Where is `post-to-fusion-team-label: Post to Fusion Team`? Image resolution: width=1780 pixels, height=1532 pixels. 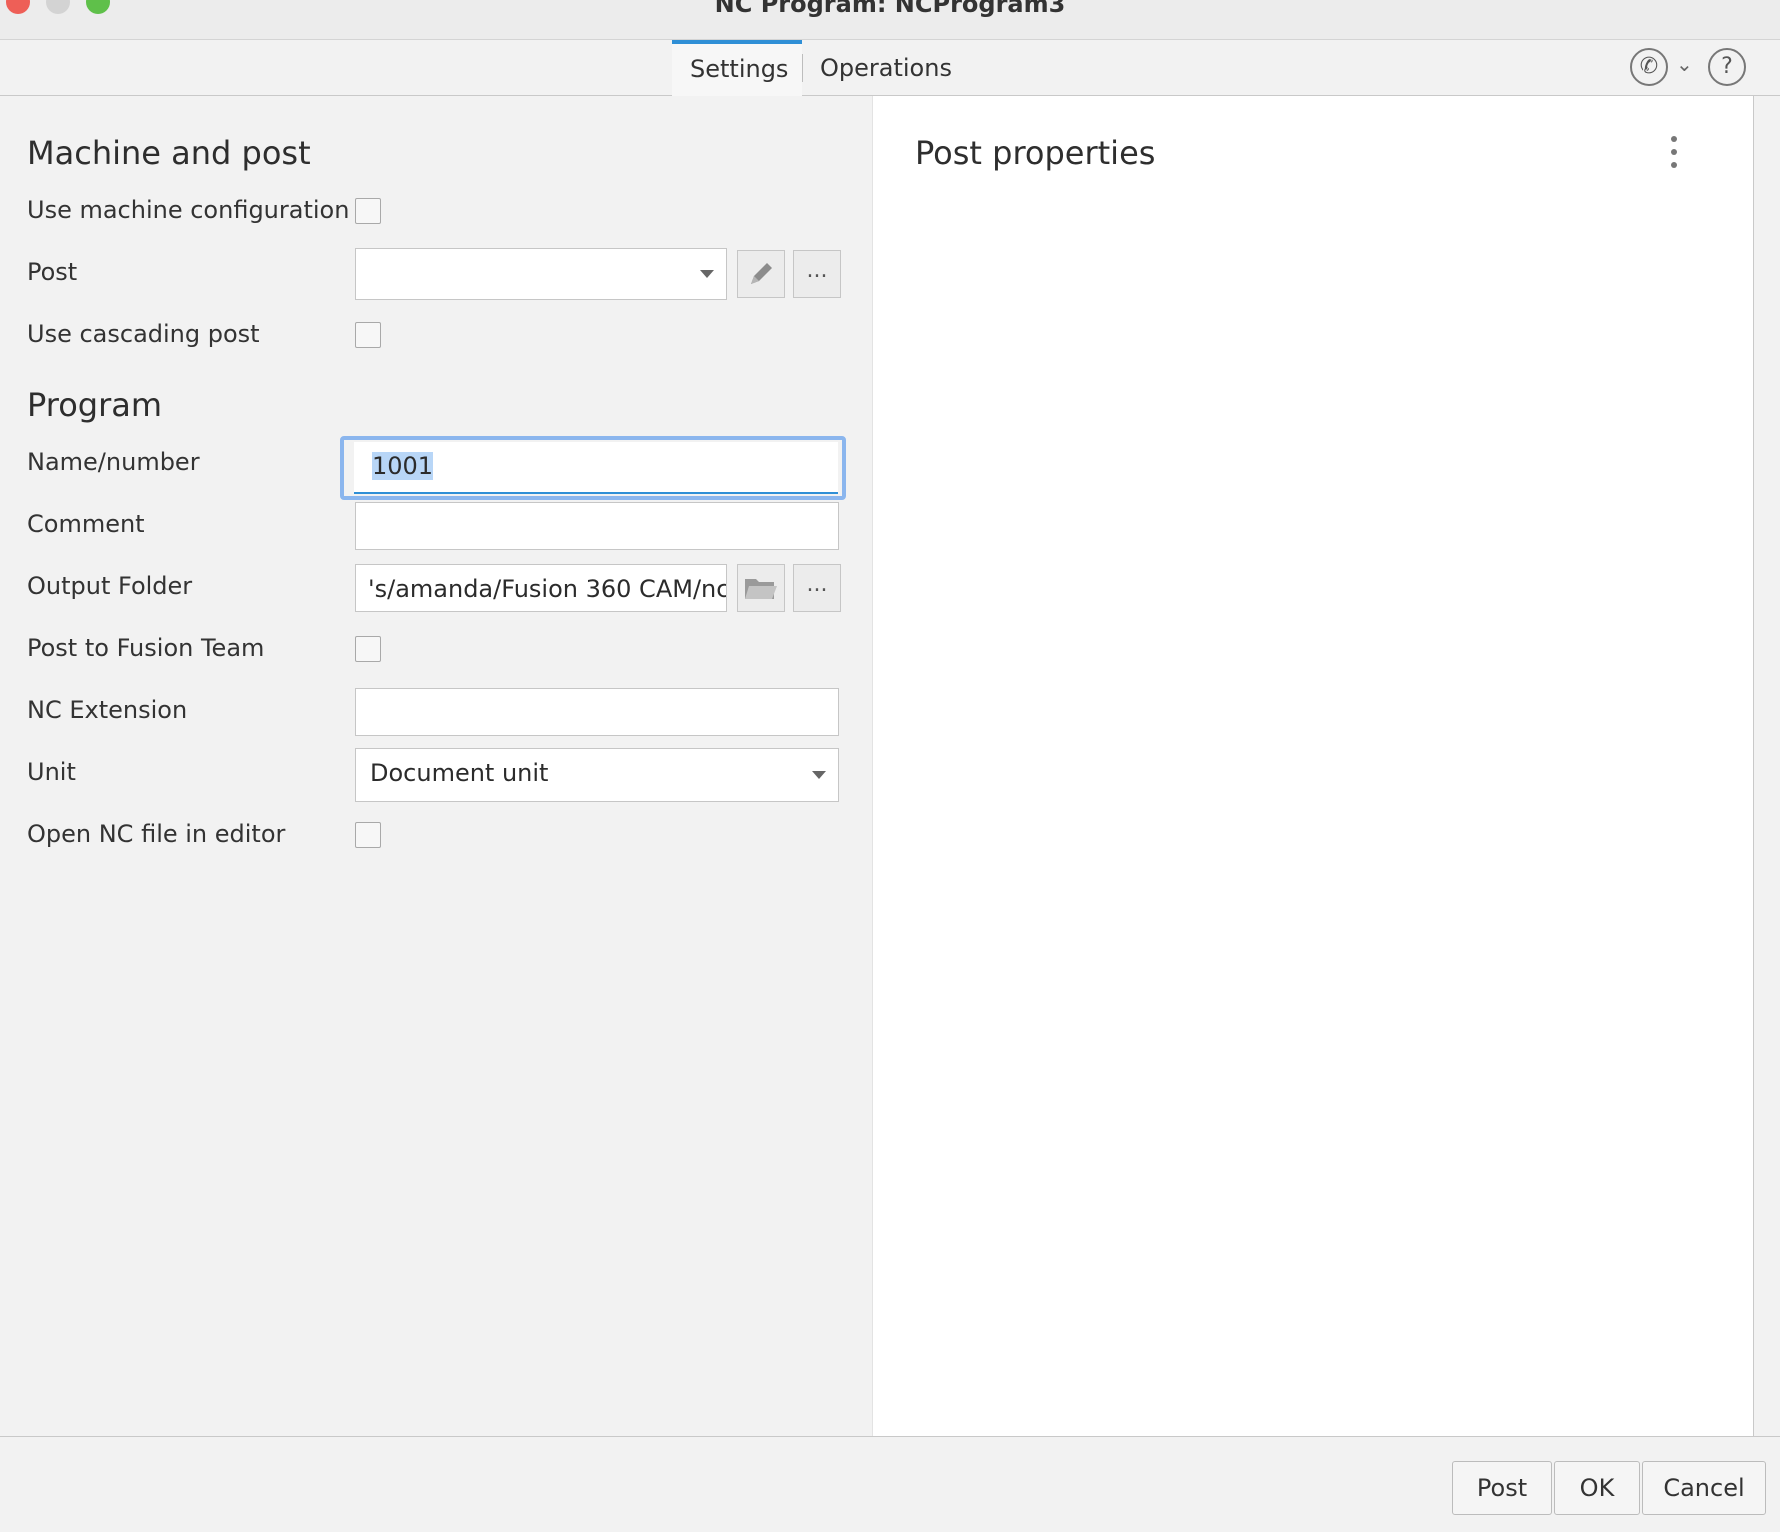
post-to-fusion-team-label: Post to Fusion Team is located at coordinates (146, 648).